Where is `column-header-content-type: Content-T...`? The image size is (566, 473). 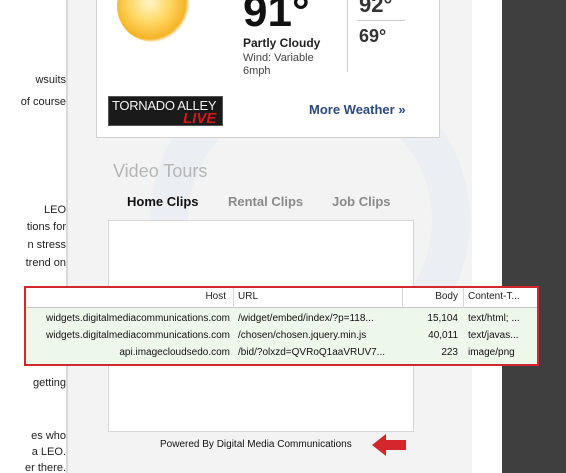 column-header-content-type: Content-T... is located at coordinates (494, 296).